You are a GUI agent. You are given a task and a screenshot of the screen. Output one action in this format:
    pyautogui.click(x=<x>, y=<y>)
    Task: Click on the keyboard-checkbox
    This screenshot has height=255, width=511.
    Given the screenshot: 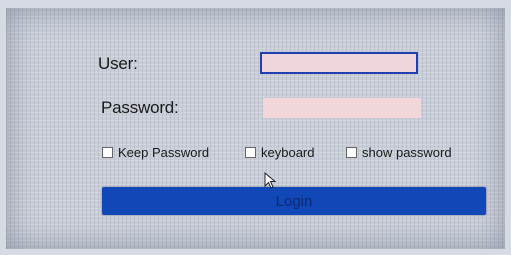 What is the action you would take?
    pyautogui.click(x=250, y=152)
    